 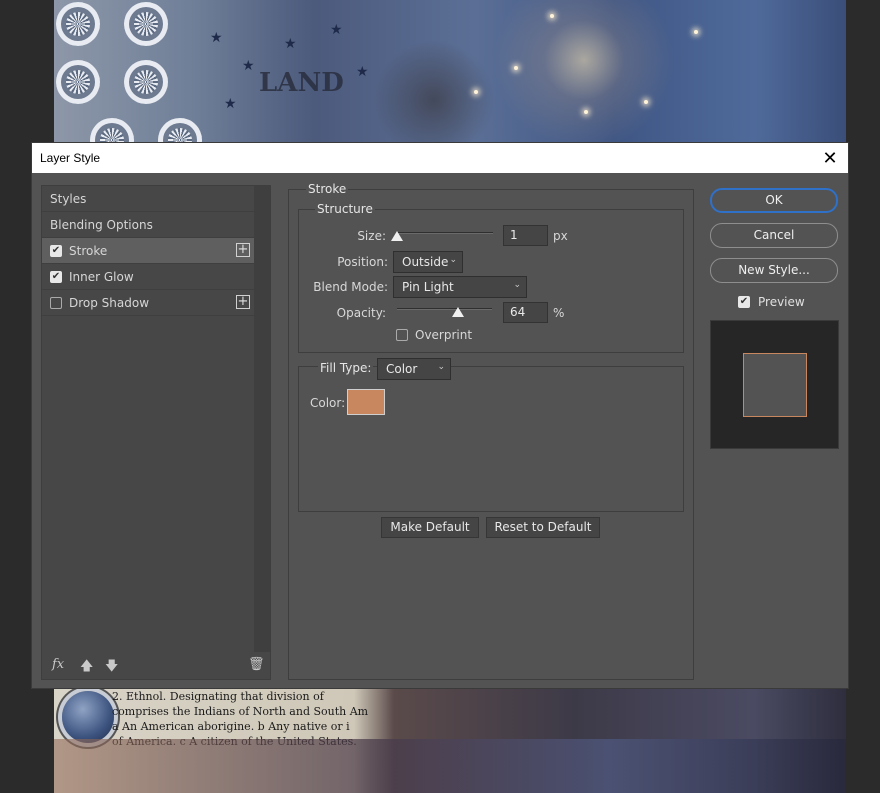 What do you see at coordinates (396, 236) in the screenshot?
I see `size-slider-thumb` at bounding box center [396, 236].